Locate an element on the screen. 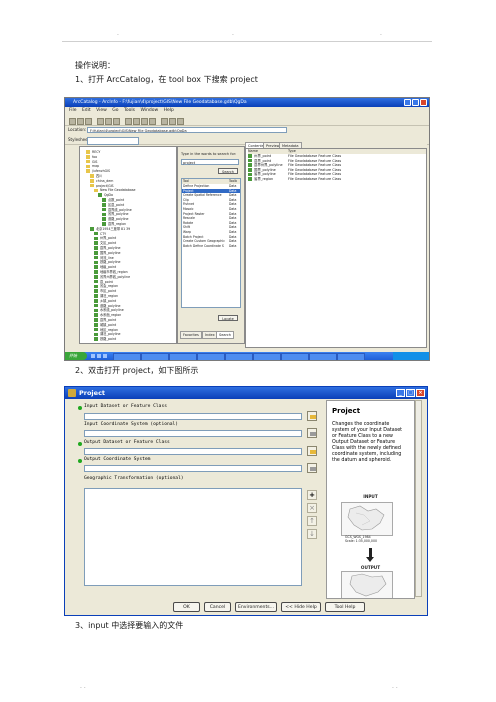 This screenshot has width=496, height=702. input-coordsys-field is located at coordinates (193, 433).